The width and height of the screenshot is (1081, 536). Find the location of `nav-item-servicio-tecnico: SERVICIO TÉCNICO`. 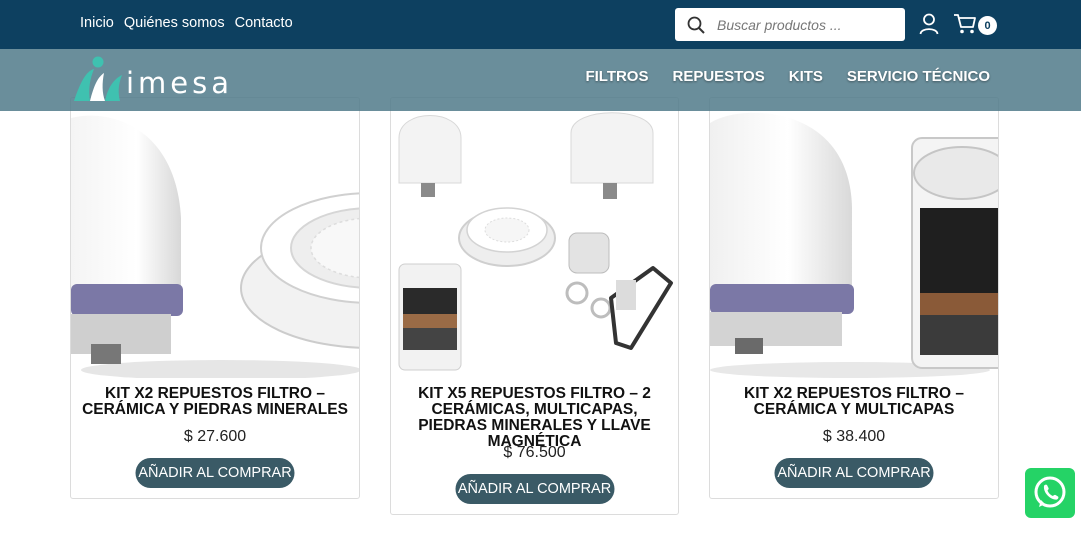

nav-item-servicio-tecnico: SERVICIO TÉCNICO is located at coordinates (918, 76).